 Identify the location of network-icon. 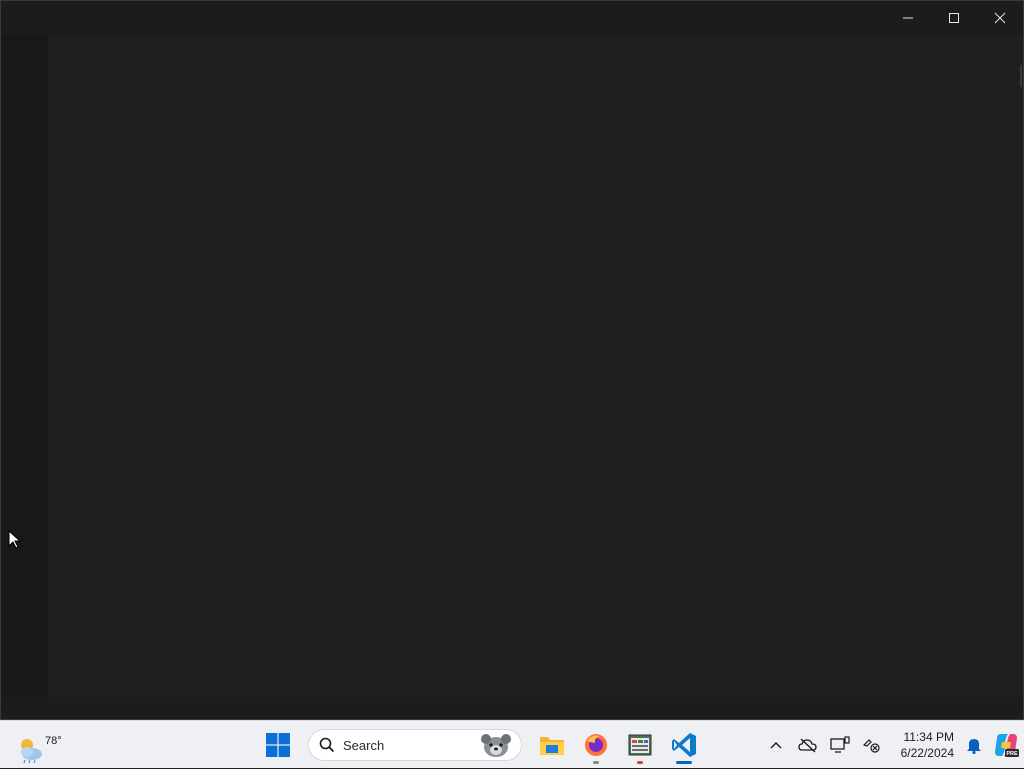
(871, 746).